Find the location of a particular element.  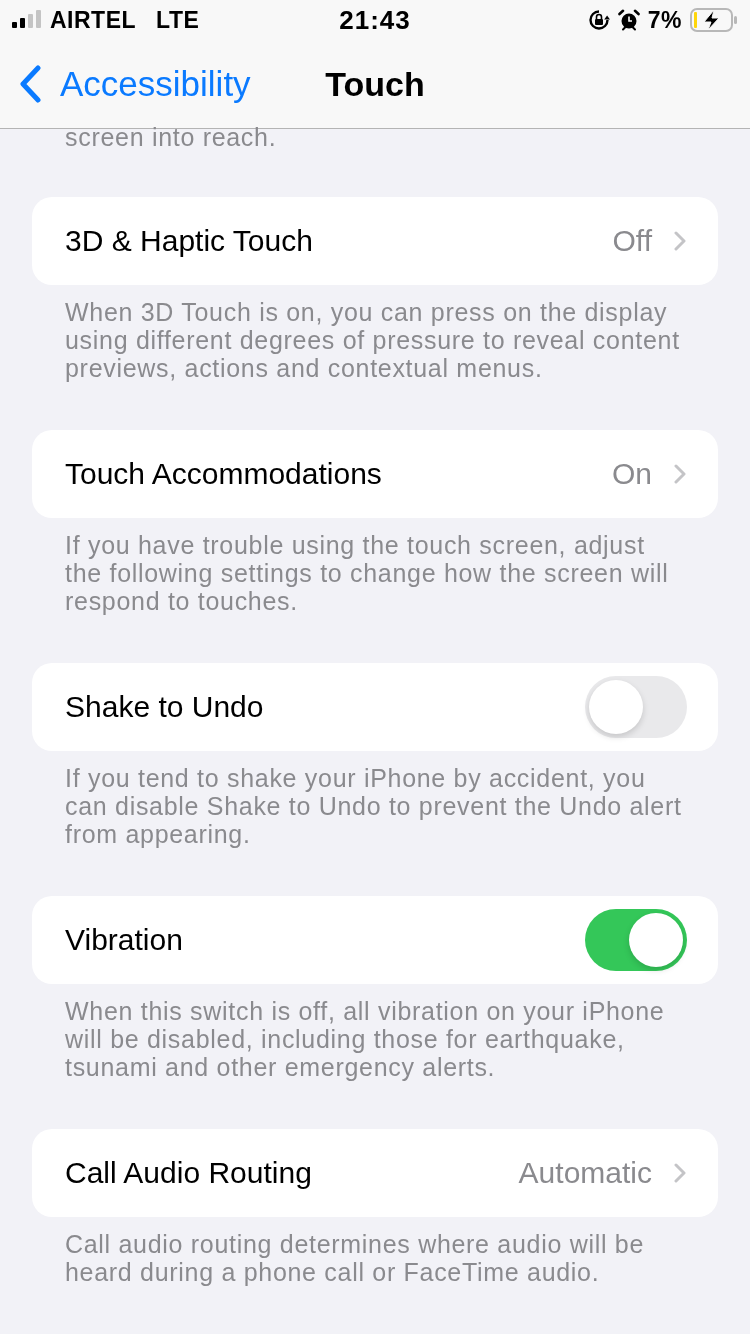

status-time: 21:43 is located at coordinates (375, 20).